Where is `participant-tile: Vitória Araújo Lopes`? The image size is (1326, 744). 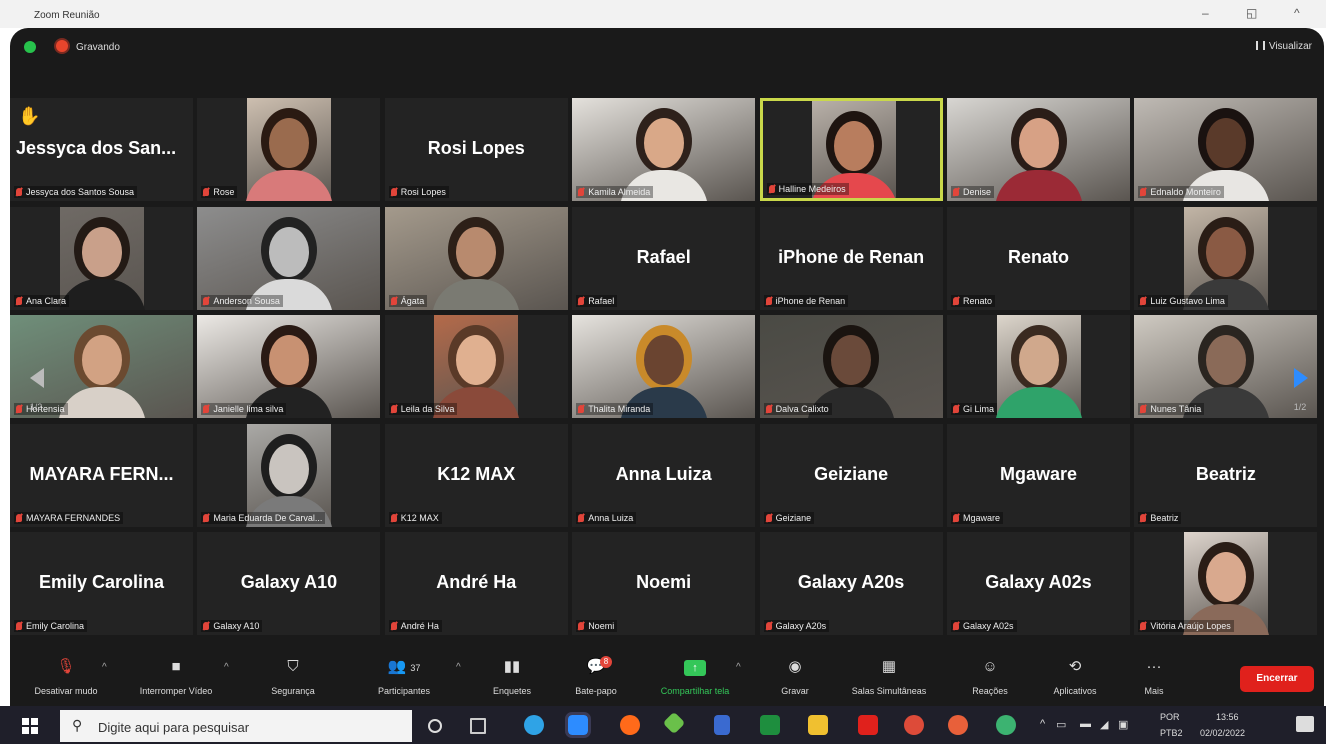 participant-tile: Vitória Araújo Lopes is located at coordinates (1226, 584).